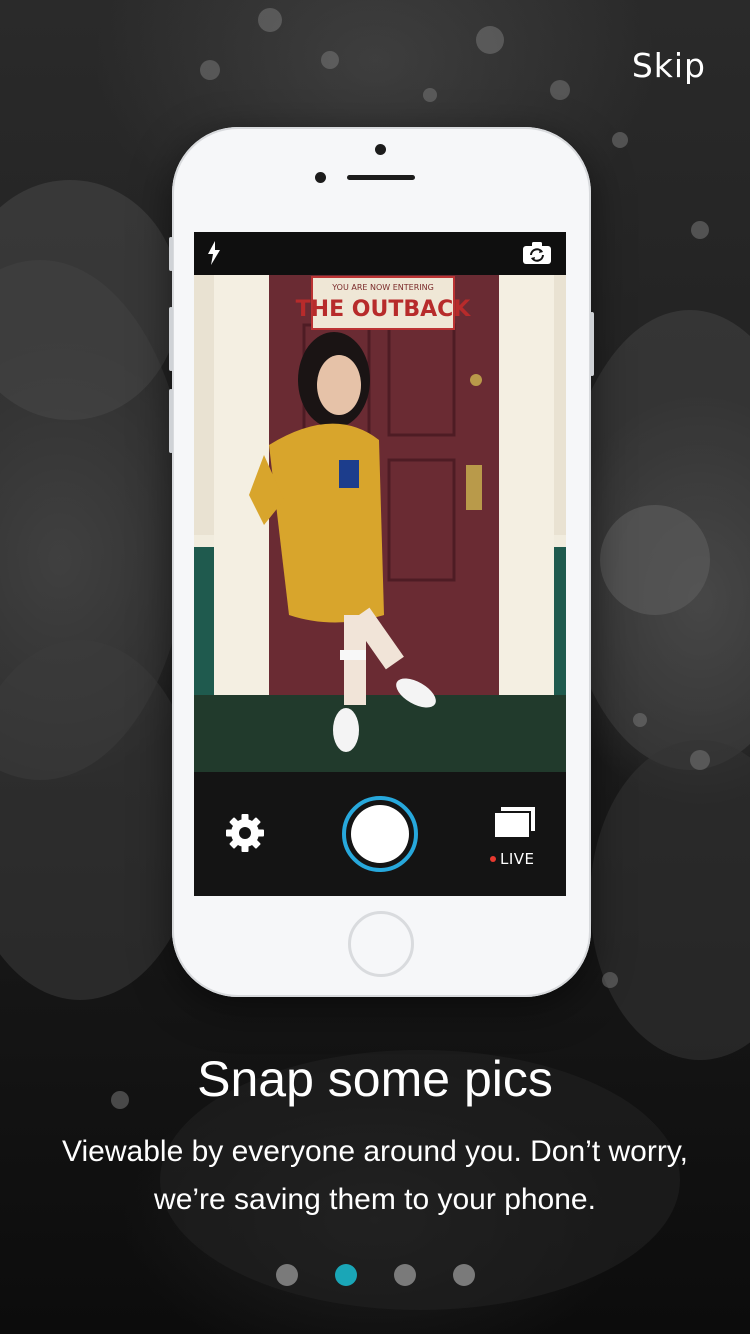 The image size is (750, 1334). What do you see at coordinates (381, 944) in the screenshot?
I see `phone-home-button` at bounding box center [381, 944].